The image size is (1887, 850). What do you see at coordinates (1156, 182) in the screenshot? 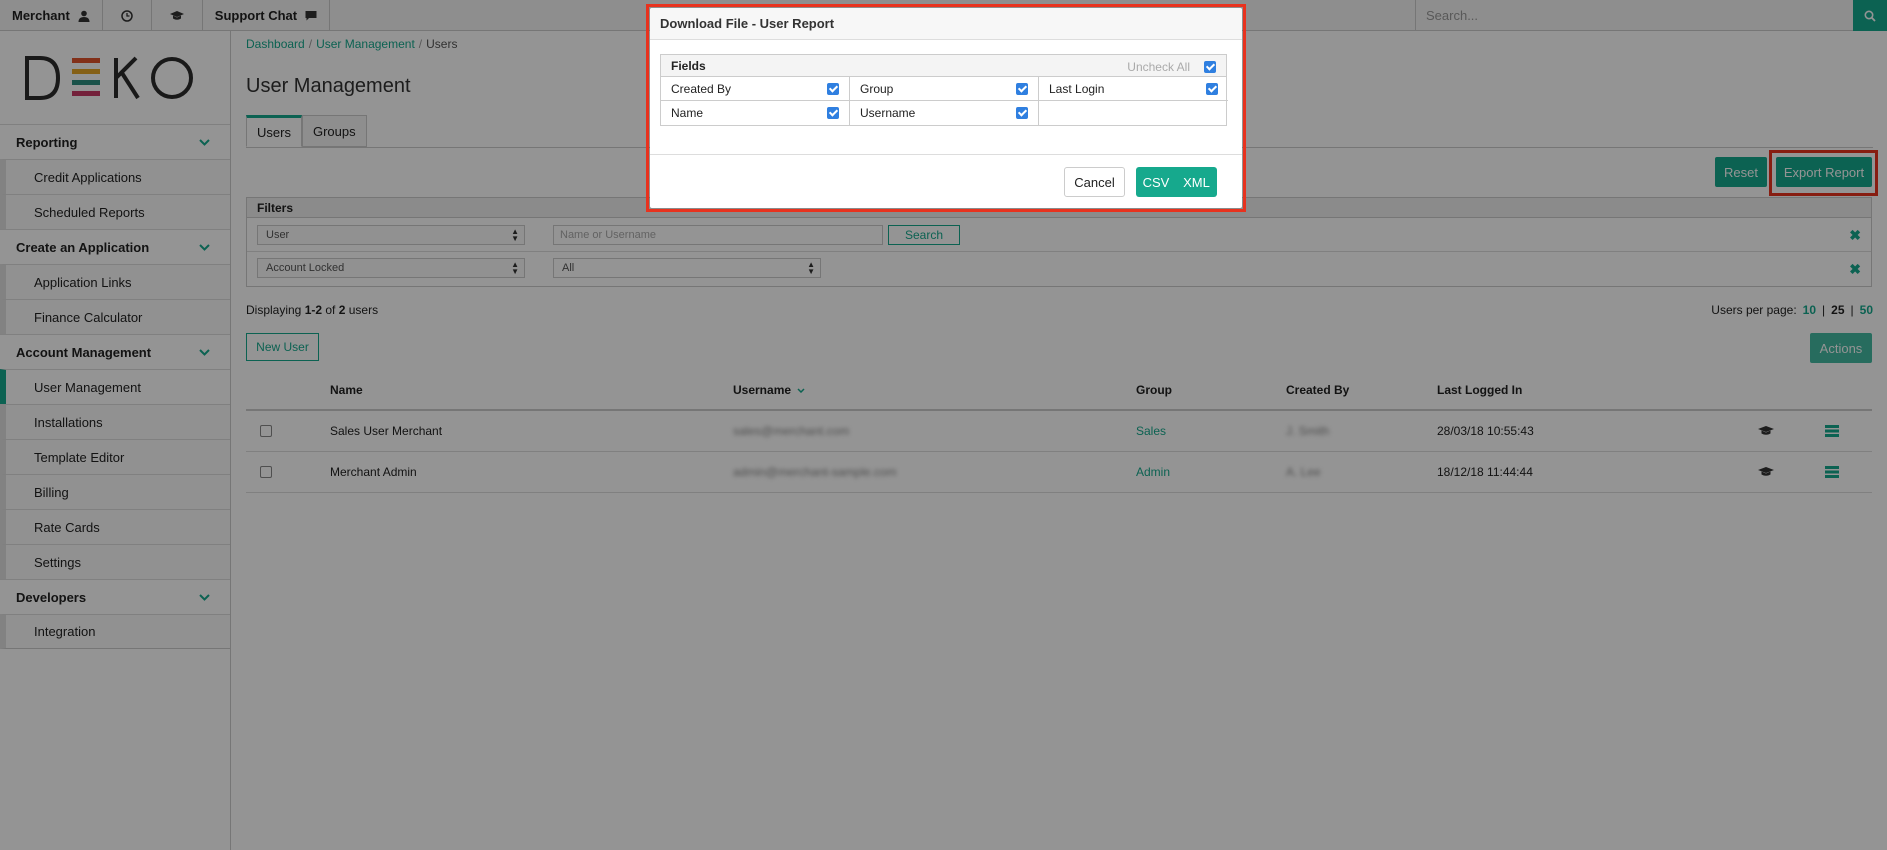
I see `csv-button: CSV` at bounding box center [1156, 182].